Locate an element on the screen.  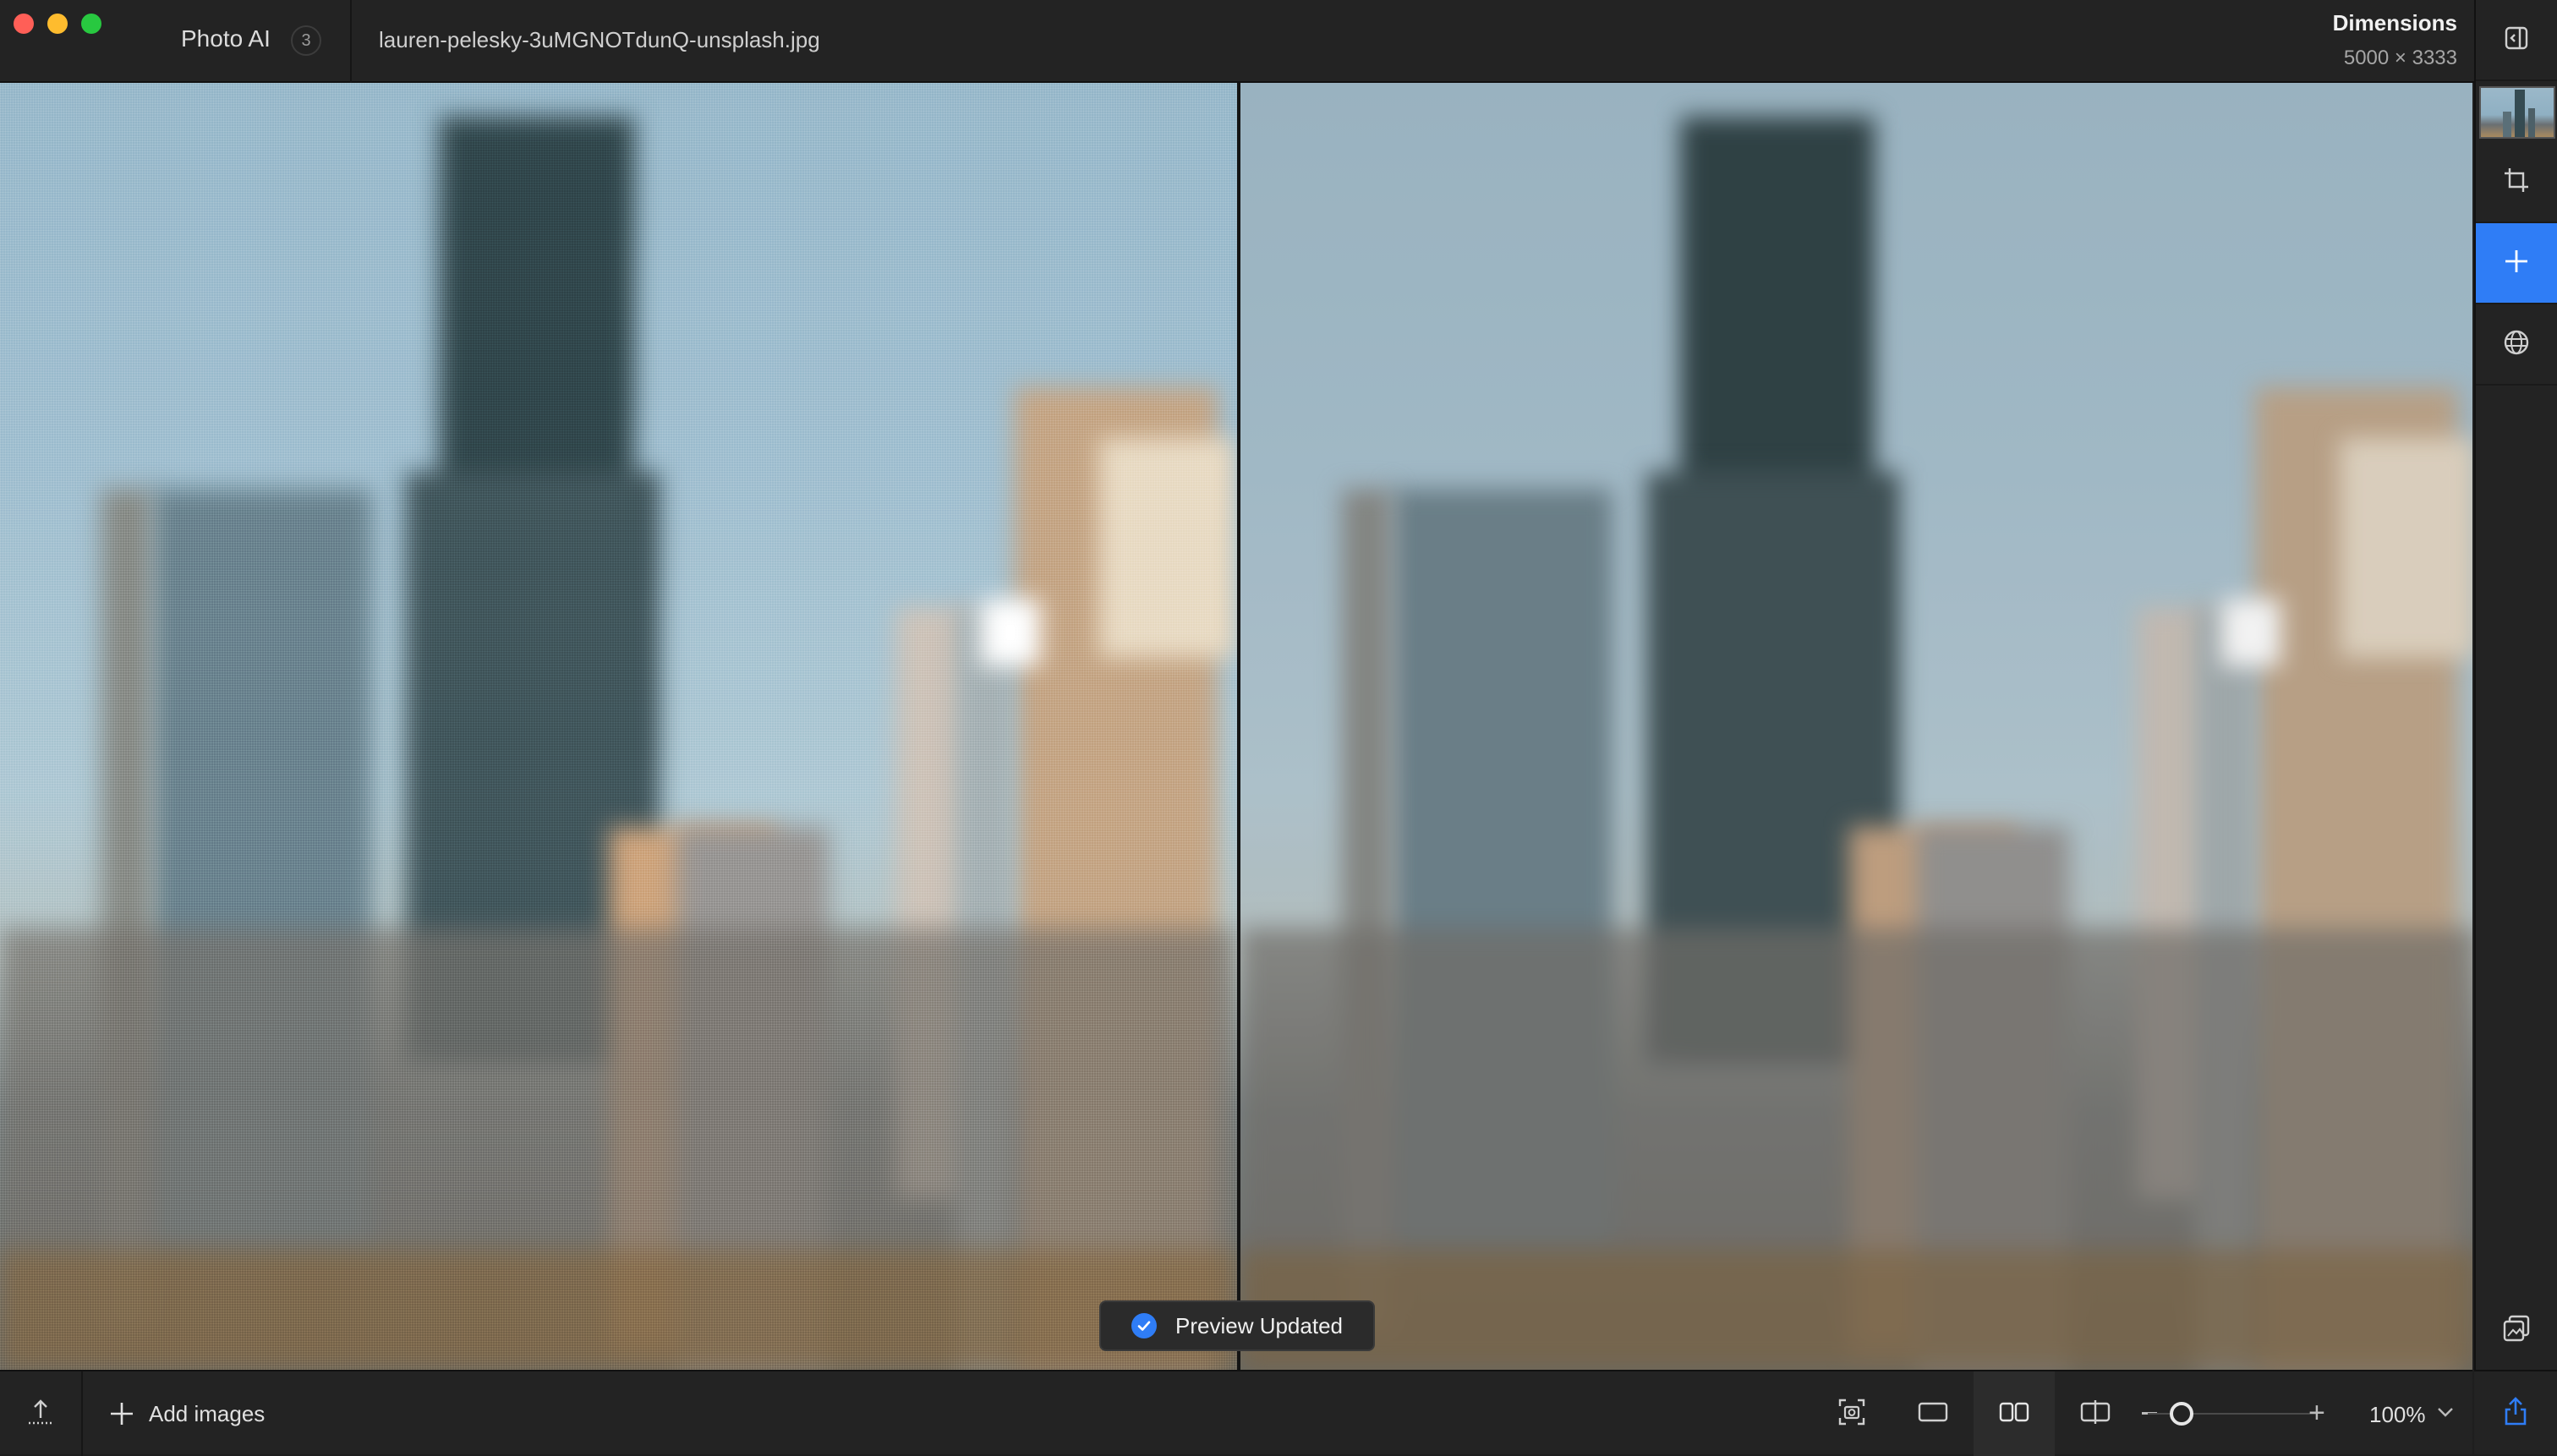
crop-icon is located at coordinates (2516, 183).